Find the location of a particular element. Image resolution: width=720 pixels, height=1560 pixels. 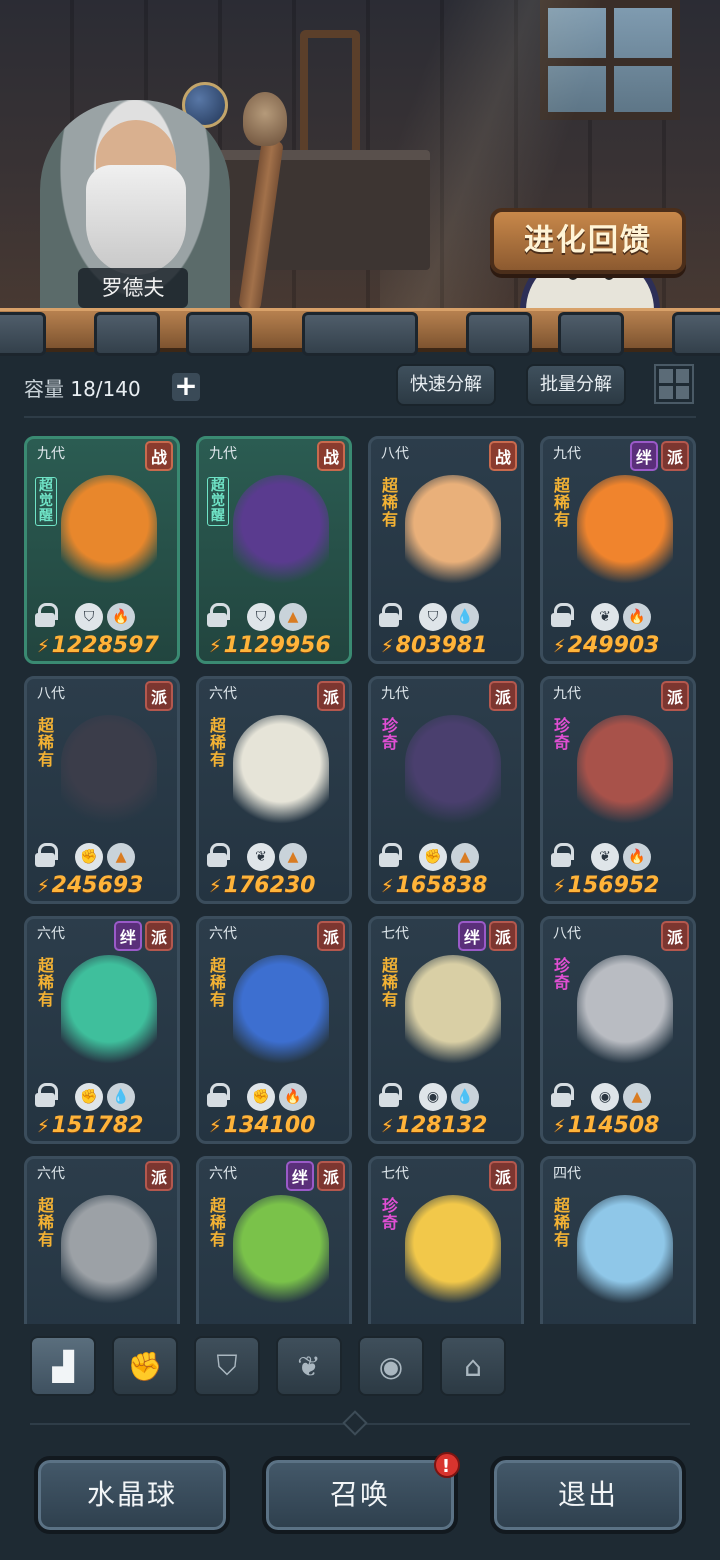

evolve-feedback-button: 进化回馈 is located at coordinates (588, 241).